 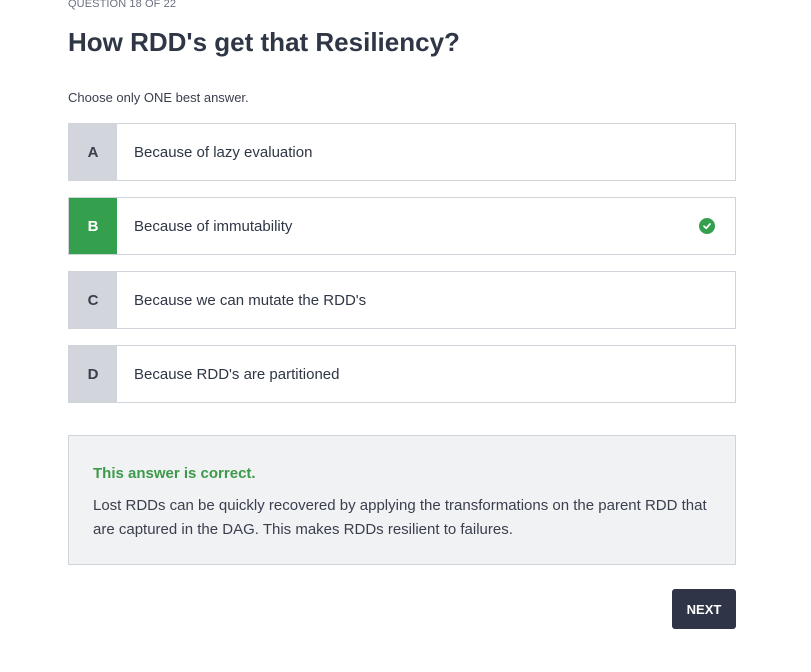 What do you see at coordinates (250, 300) in the screenshot?
I see `option-text-c: Because we can mutate the RDD's` at bounding box center [250, 300].